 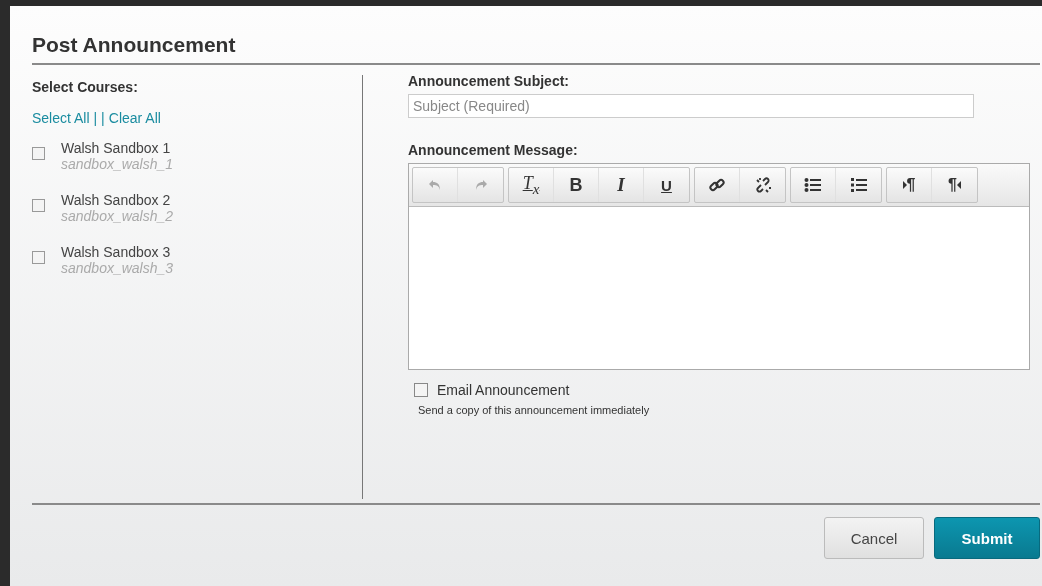 I want to click on course-code: sandbox_walsh_1, so click(x=117, y=164).